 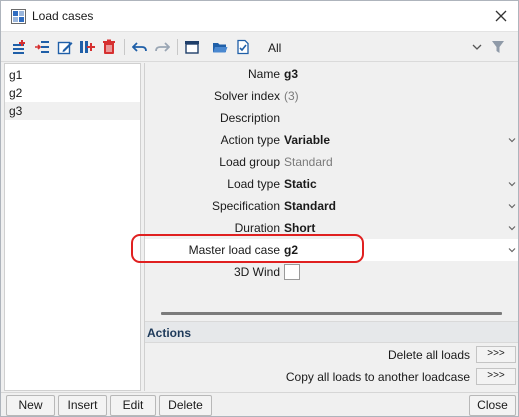 I want to click on edit-record-icon, so click(x=65, y=48).